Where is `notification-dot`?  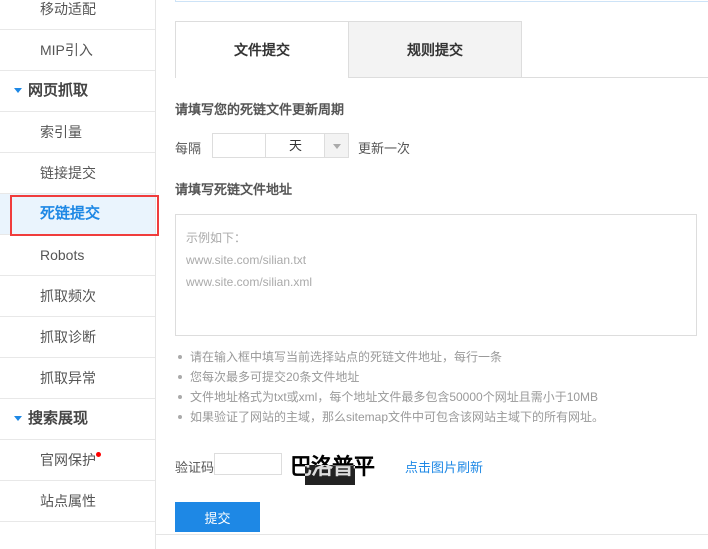 notification-dot is located at coordinates (98, 454).